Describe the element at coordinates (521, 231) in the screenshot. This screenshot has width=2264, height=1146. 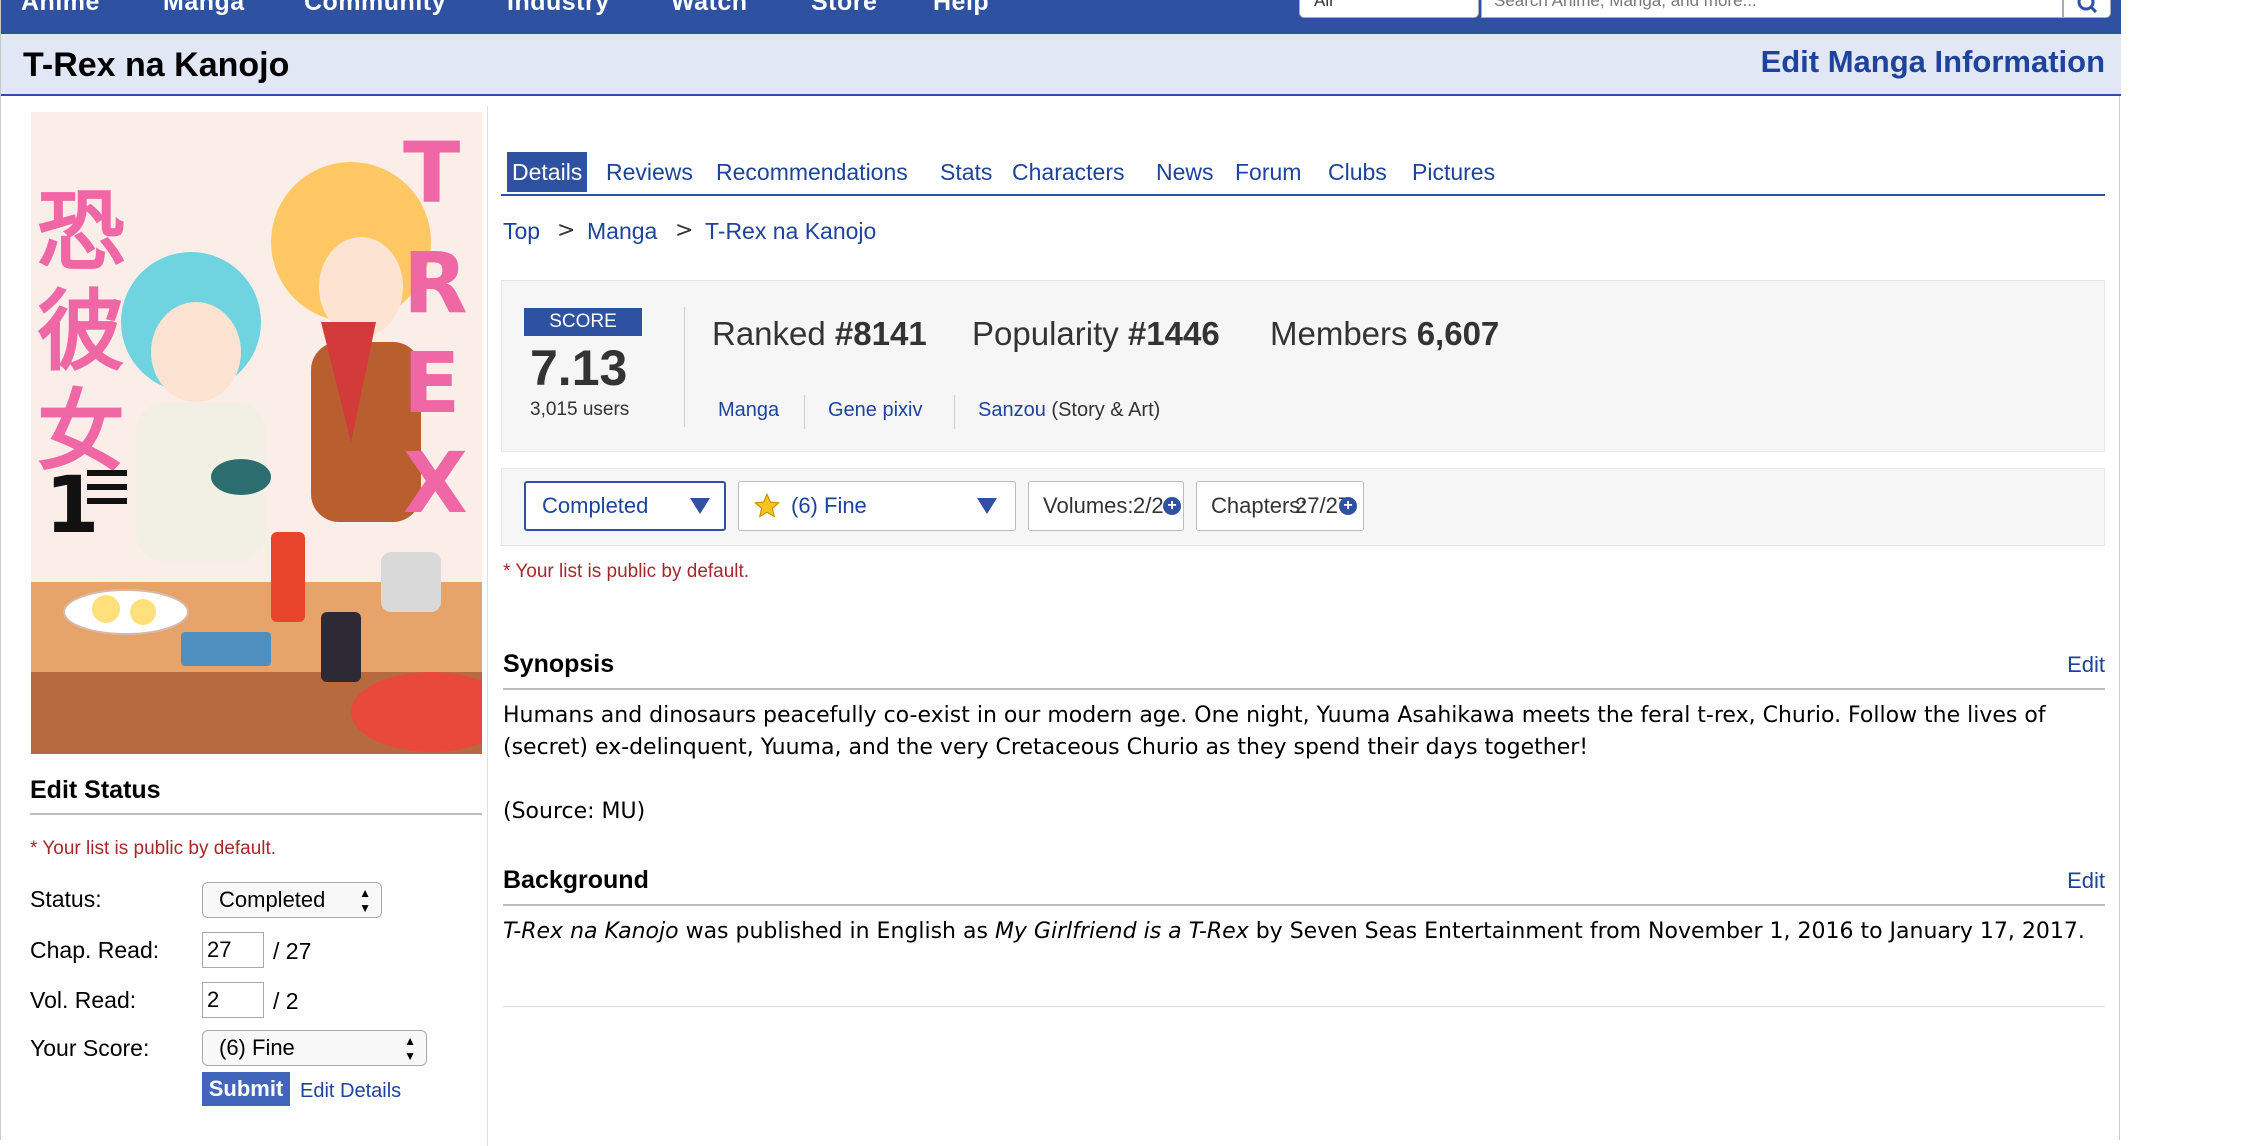
I see `breadcrumb-top: Top` at that location.